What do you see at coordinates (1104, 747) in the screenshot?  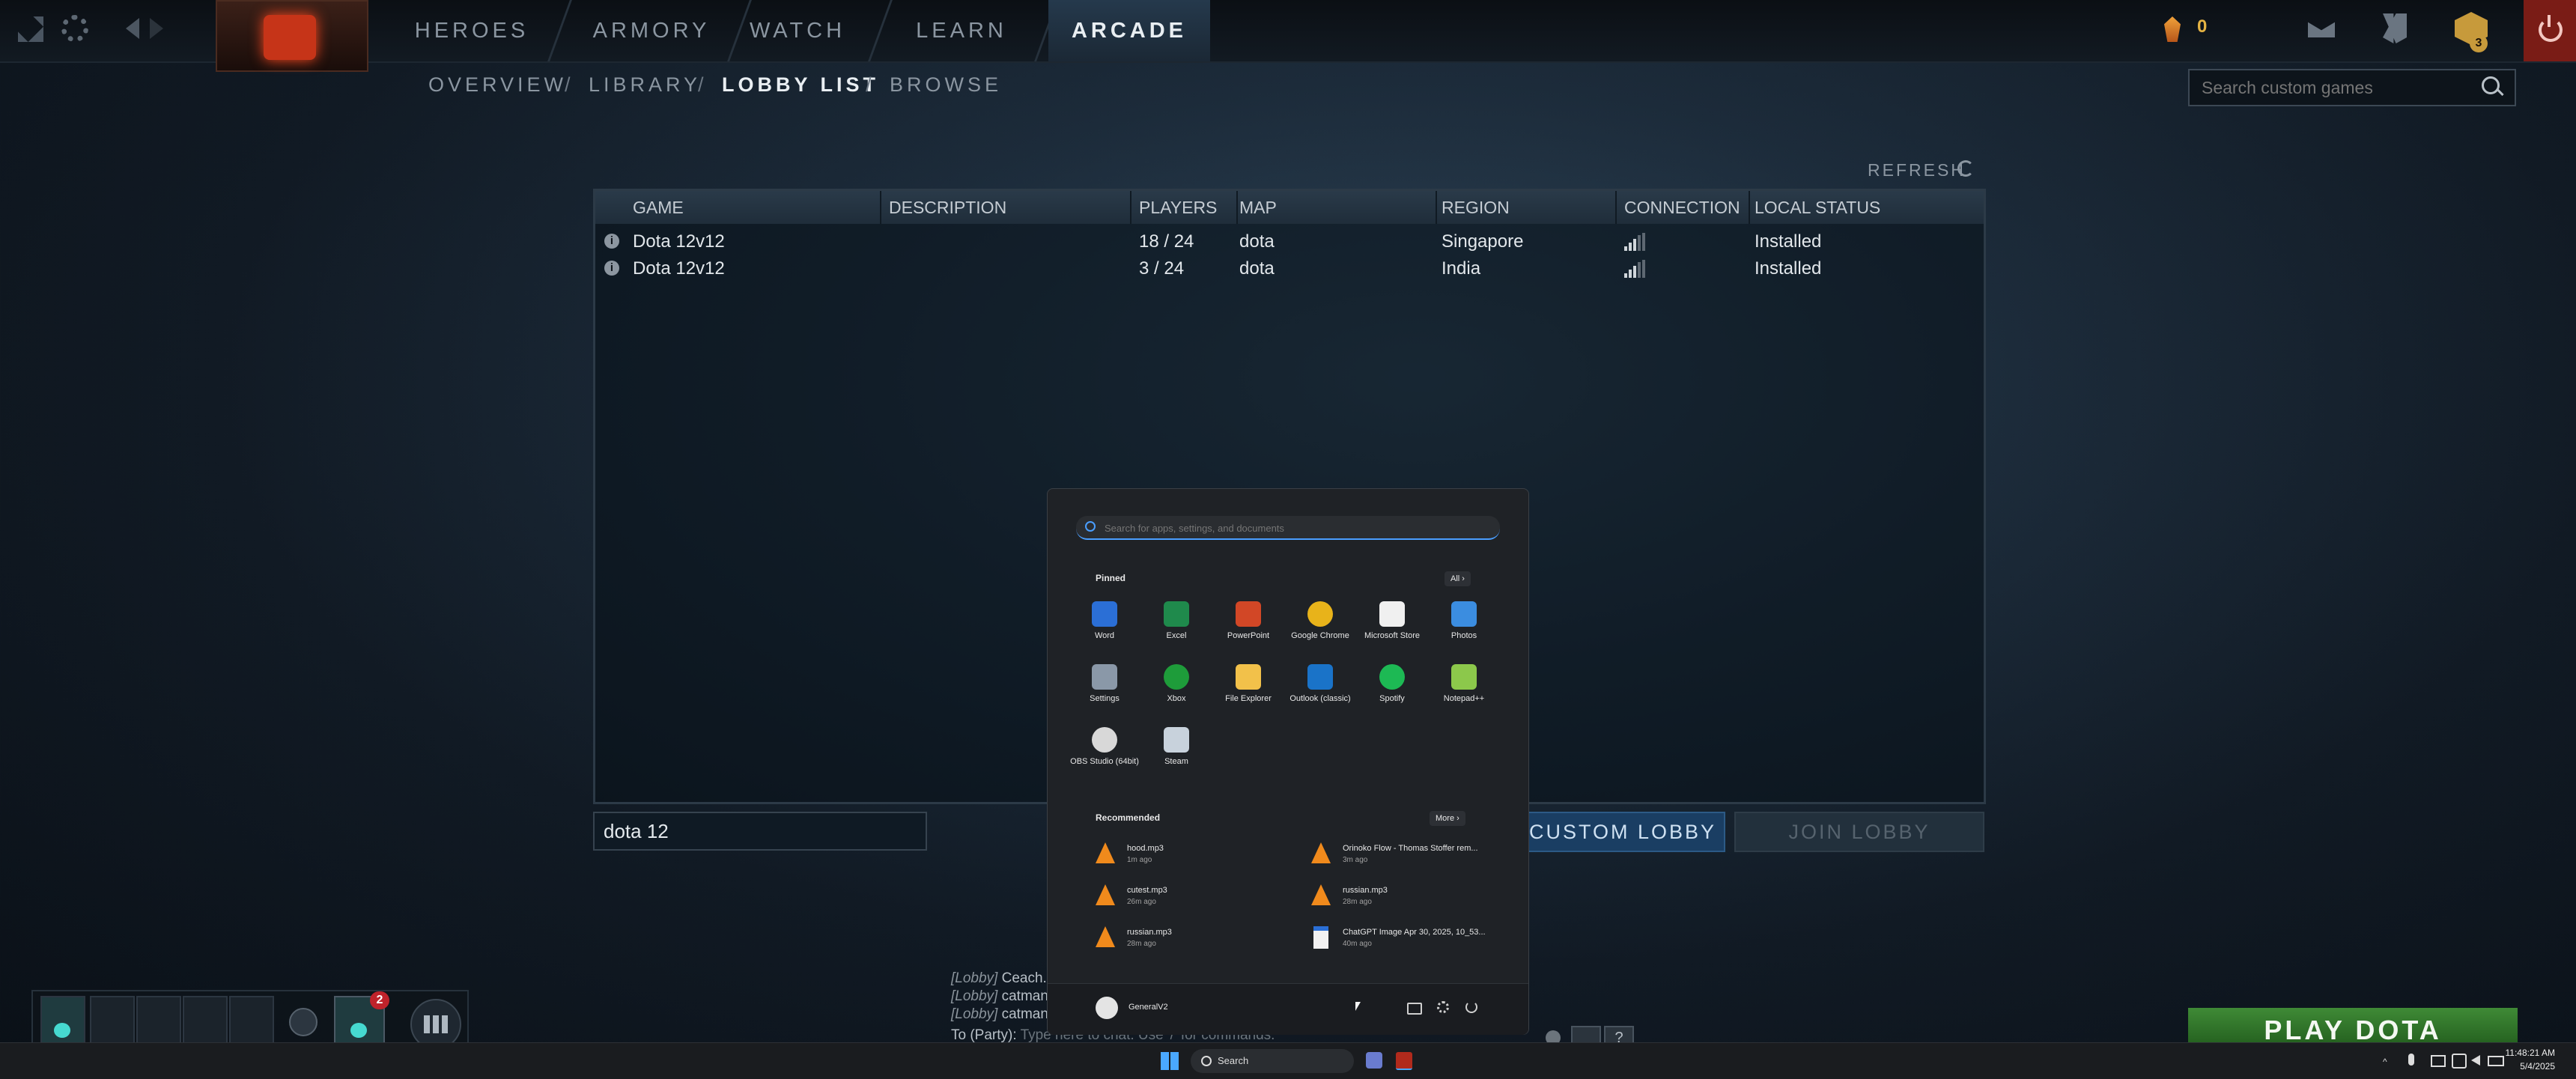 I see `pinned-app-obs-studio-64bit-: OBS Studio (64bit)` at bounding box center [1104, 747].